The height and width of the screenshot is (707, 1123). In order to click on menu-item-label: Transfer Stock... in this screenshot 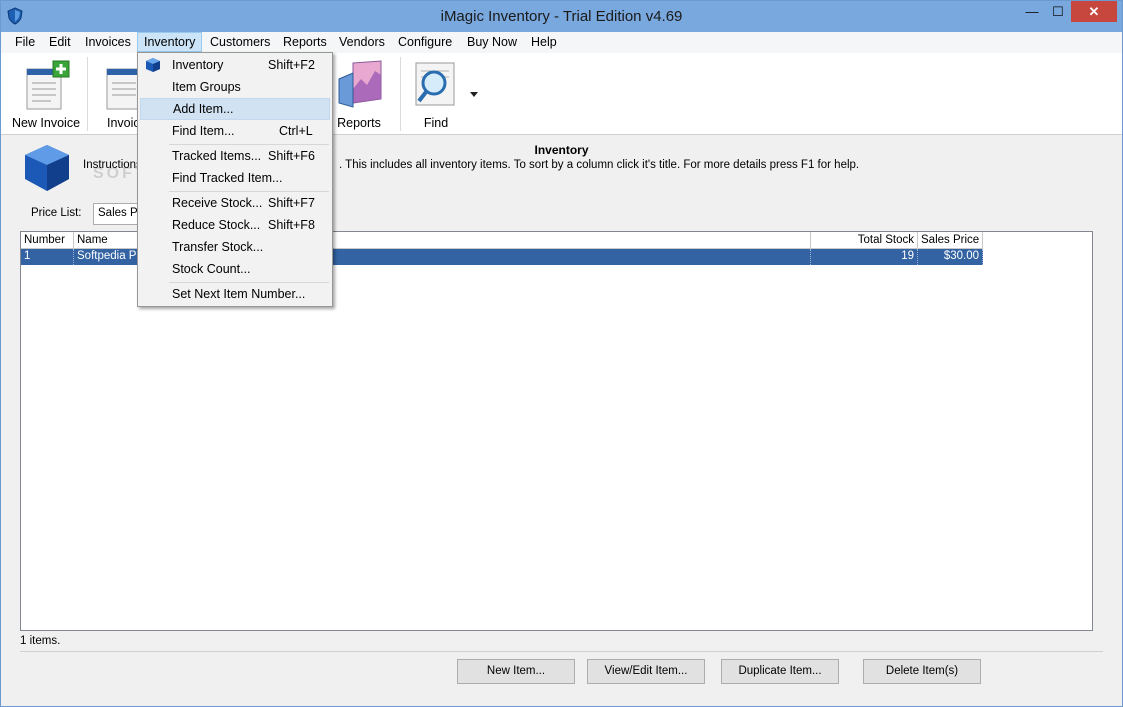, I will do `click(218, 247)`.